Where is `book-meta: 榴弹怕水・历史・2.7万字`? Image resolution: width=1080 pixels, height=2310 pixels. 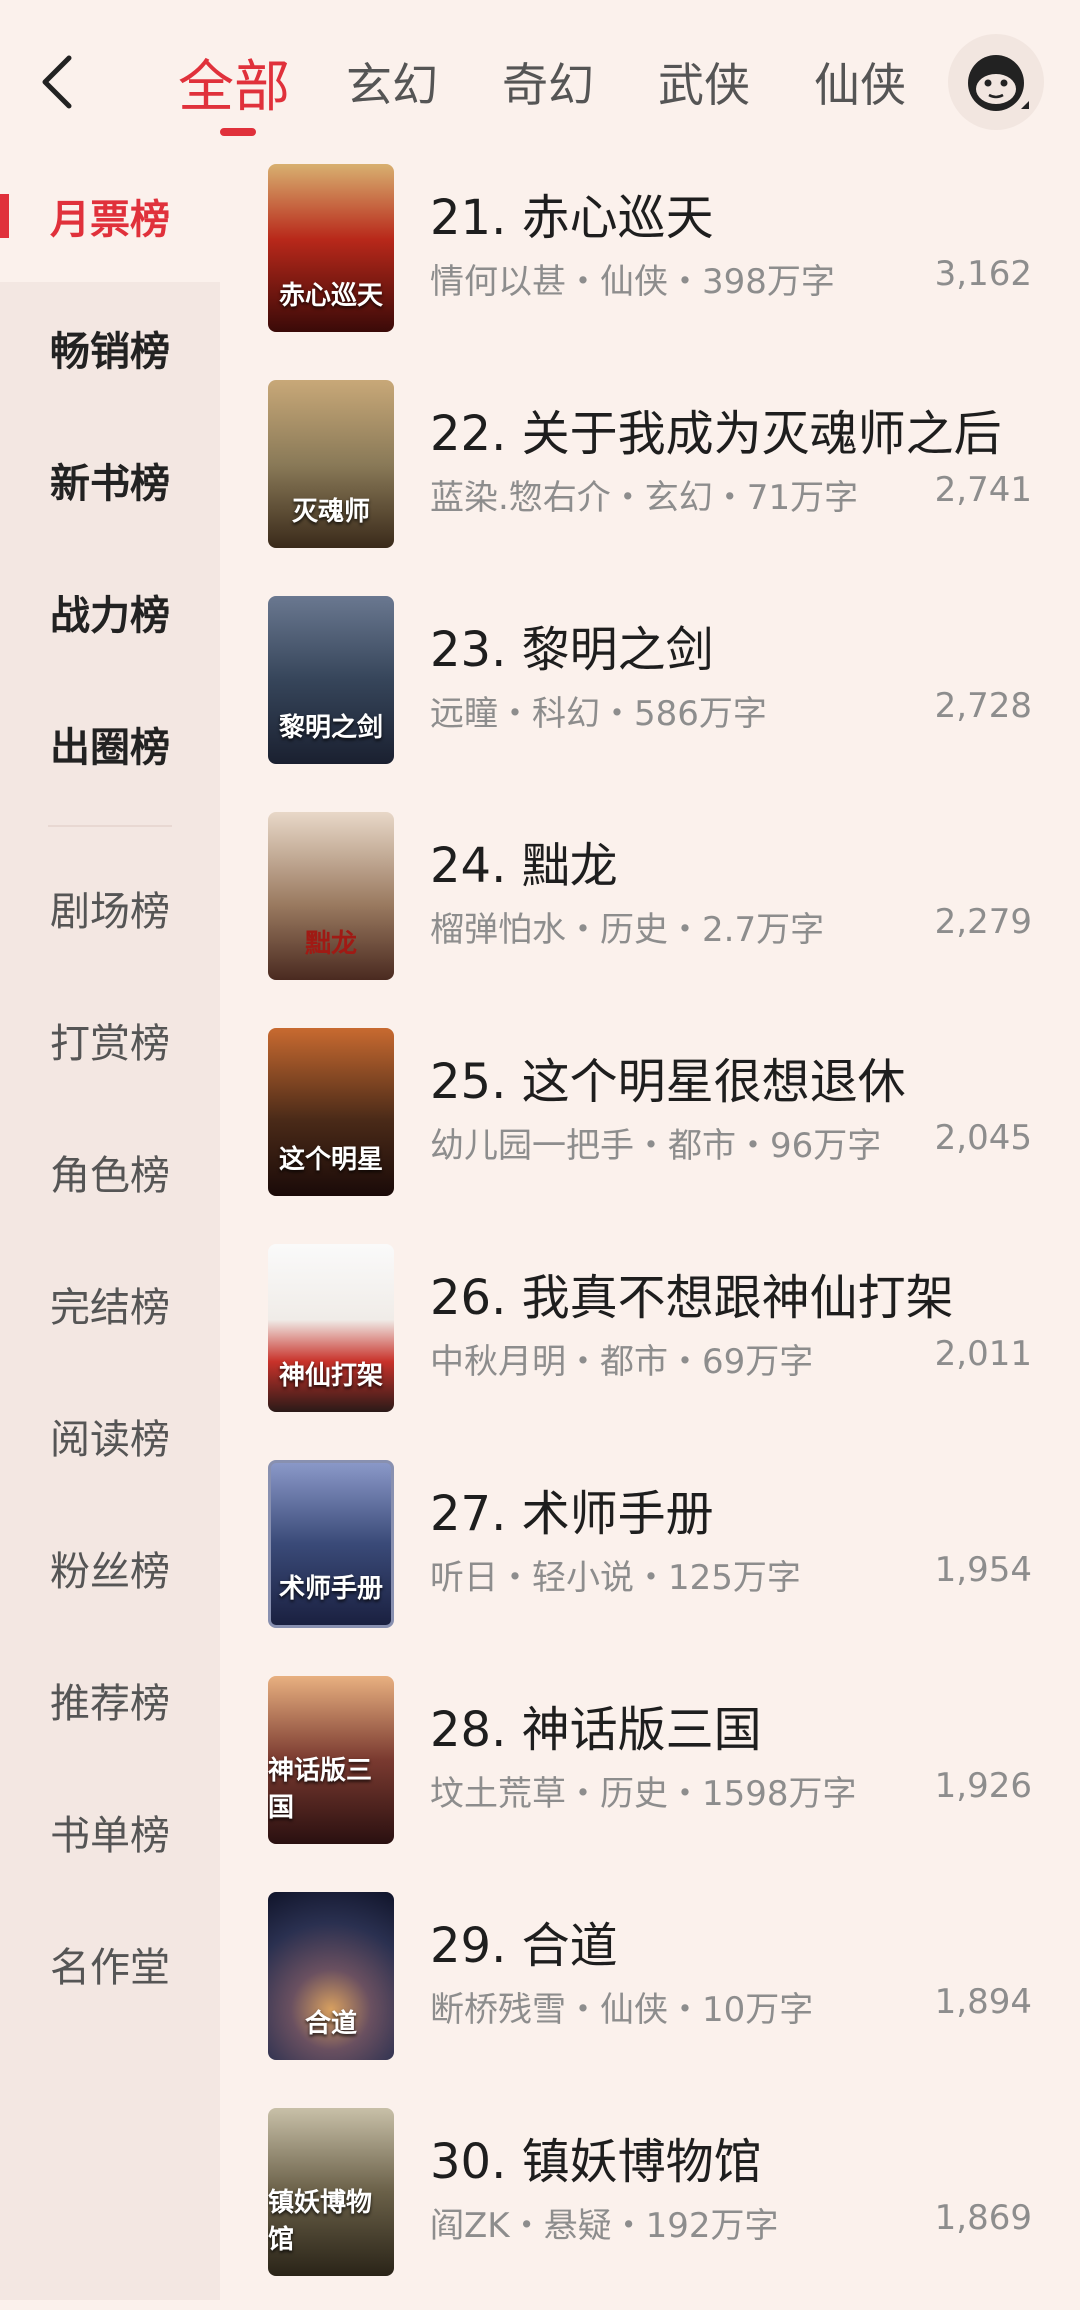 book-meta: 榴弹怕水・历史・2.7万字 is located at coordinates (627, 930).